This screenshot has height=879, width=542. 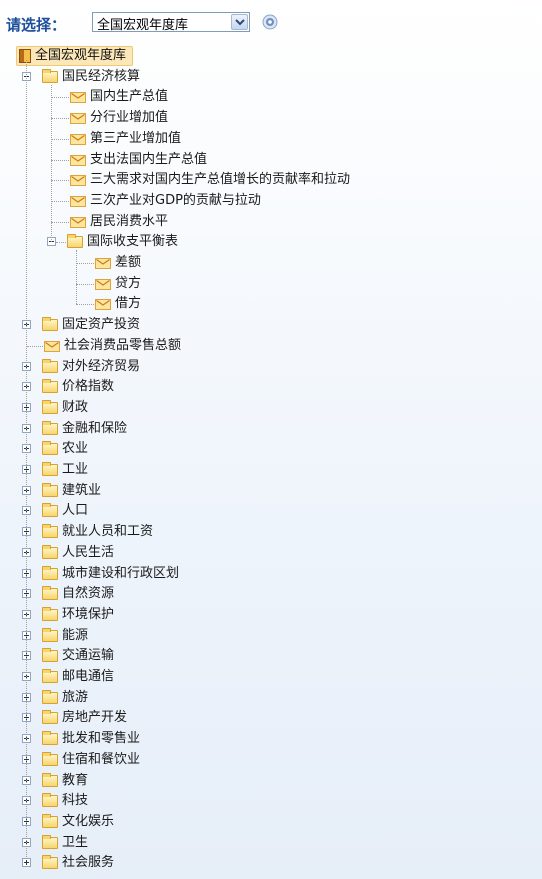 What do you see at coordinates (271, 222) in the screenshot?
I see `tree-leaf: 居民消费水平` at bounding box center [271, 222].